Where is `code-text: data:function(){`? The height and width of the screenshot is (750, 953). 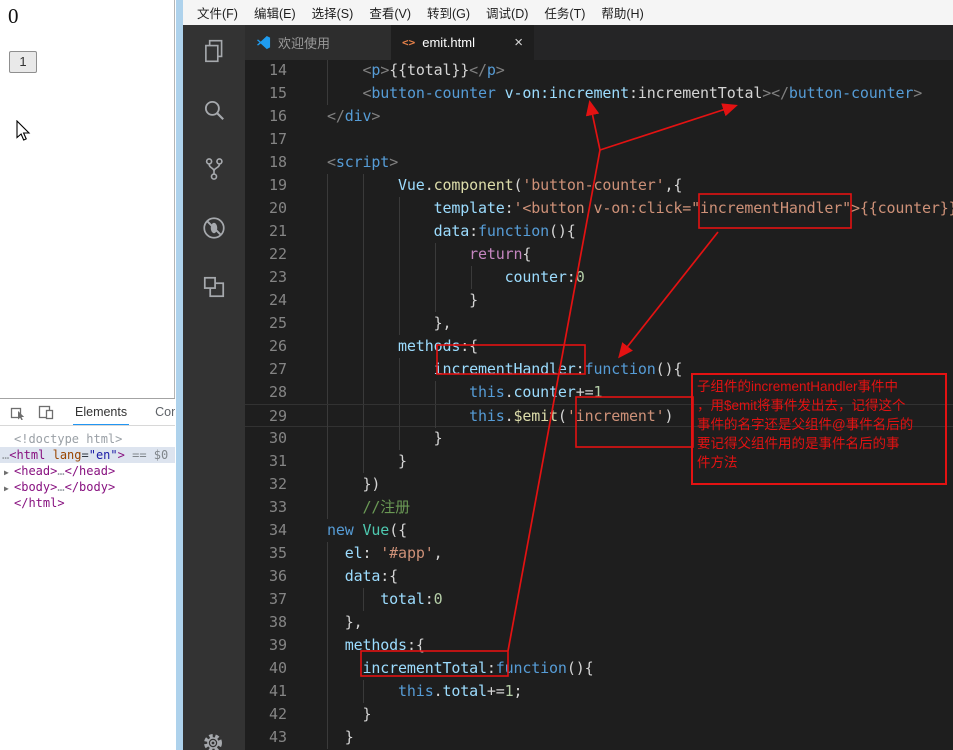 code-text: data:function(){ is located at coordinates (451, 231).